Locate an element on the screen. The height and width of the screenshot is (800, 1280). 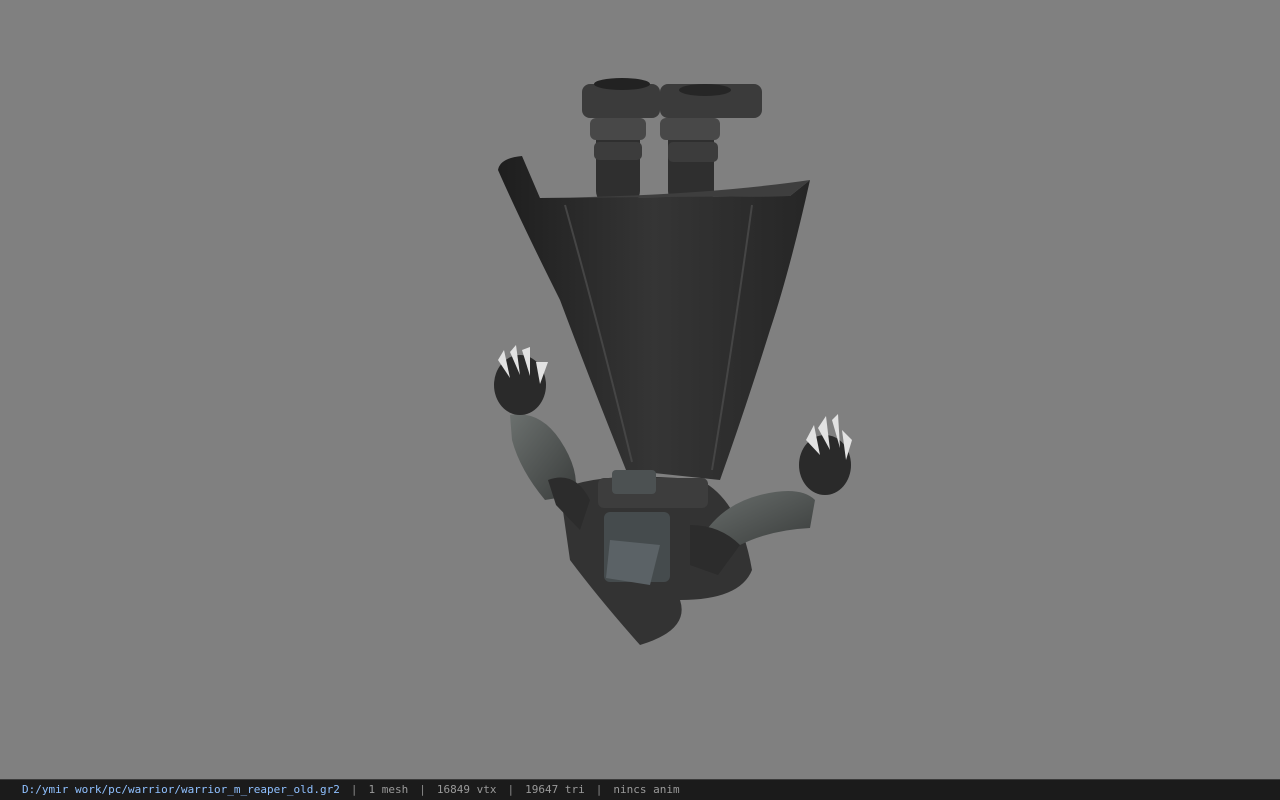
triangle-count: 19647 tri is located at coordinates (555, 789).